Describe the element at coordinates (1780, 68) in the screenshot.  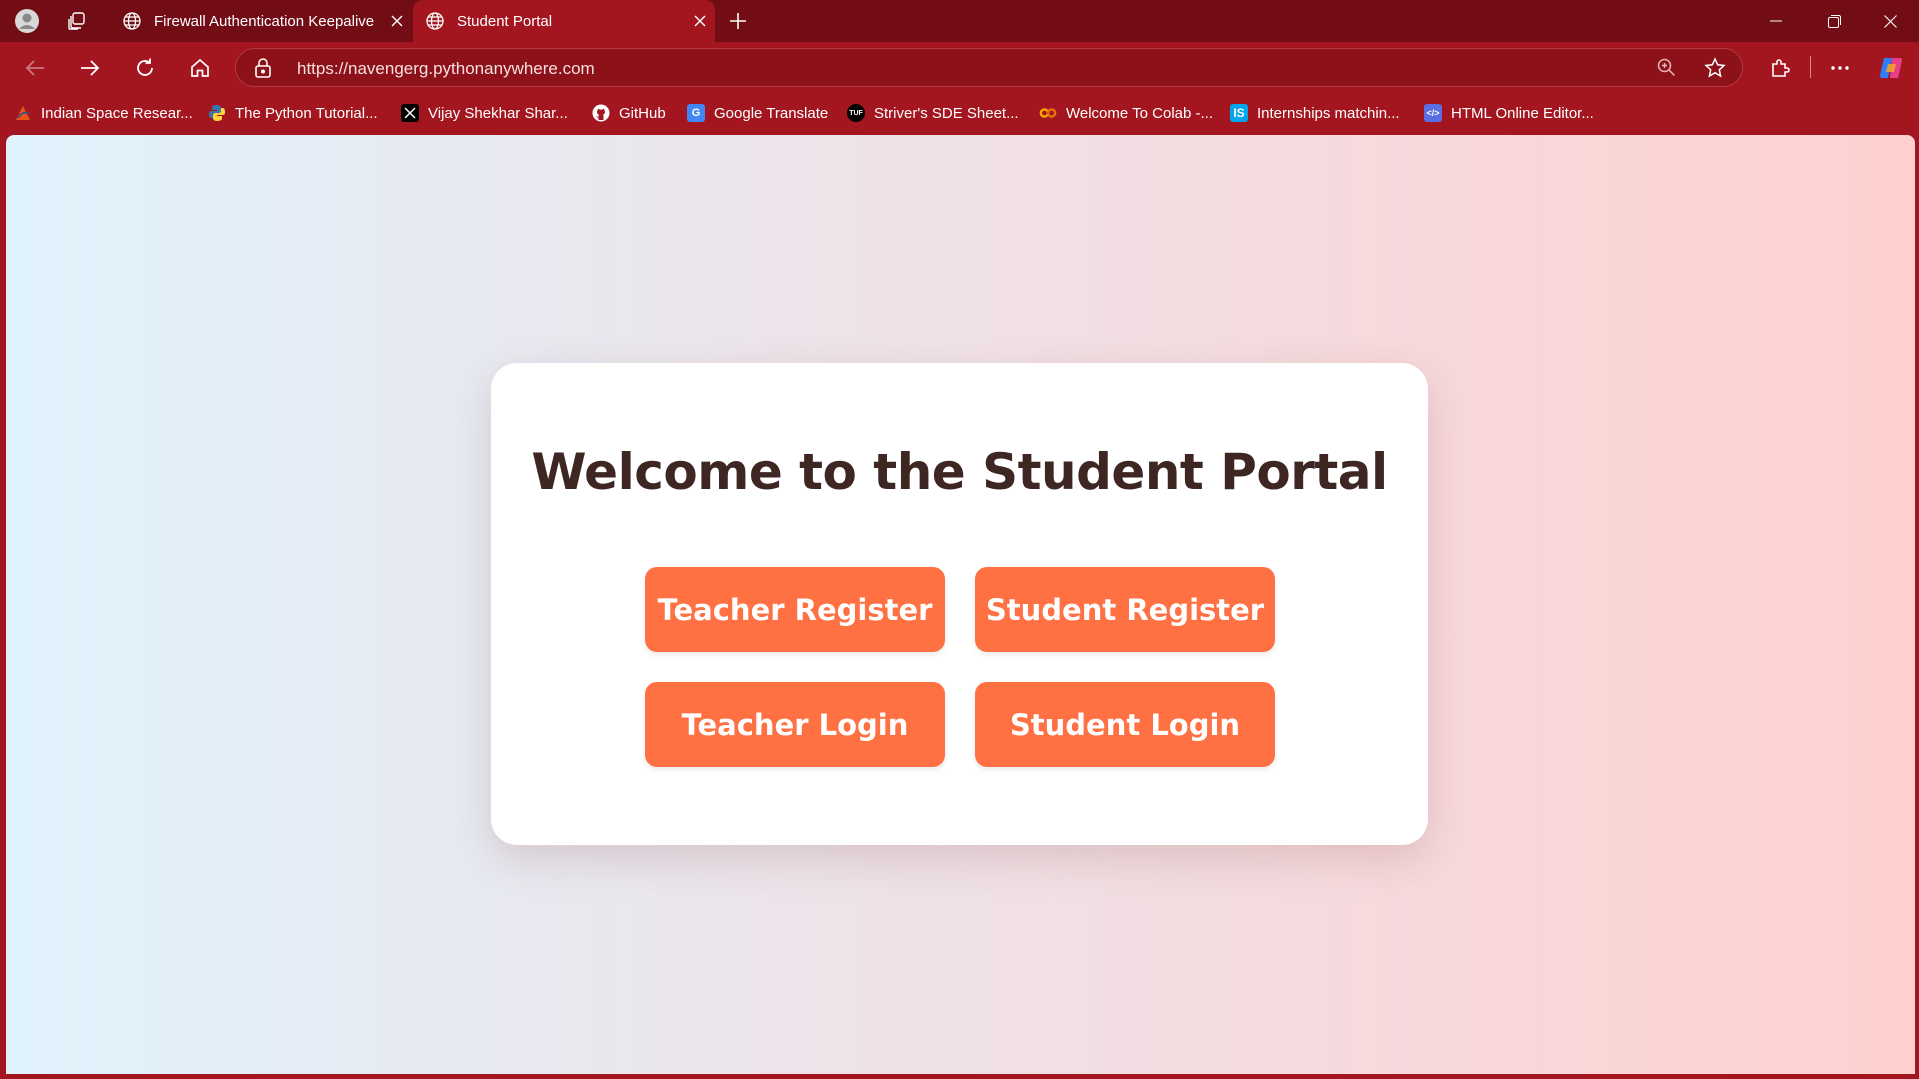
I see `extensions-icon` at that location.